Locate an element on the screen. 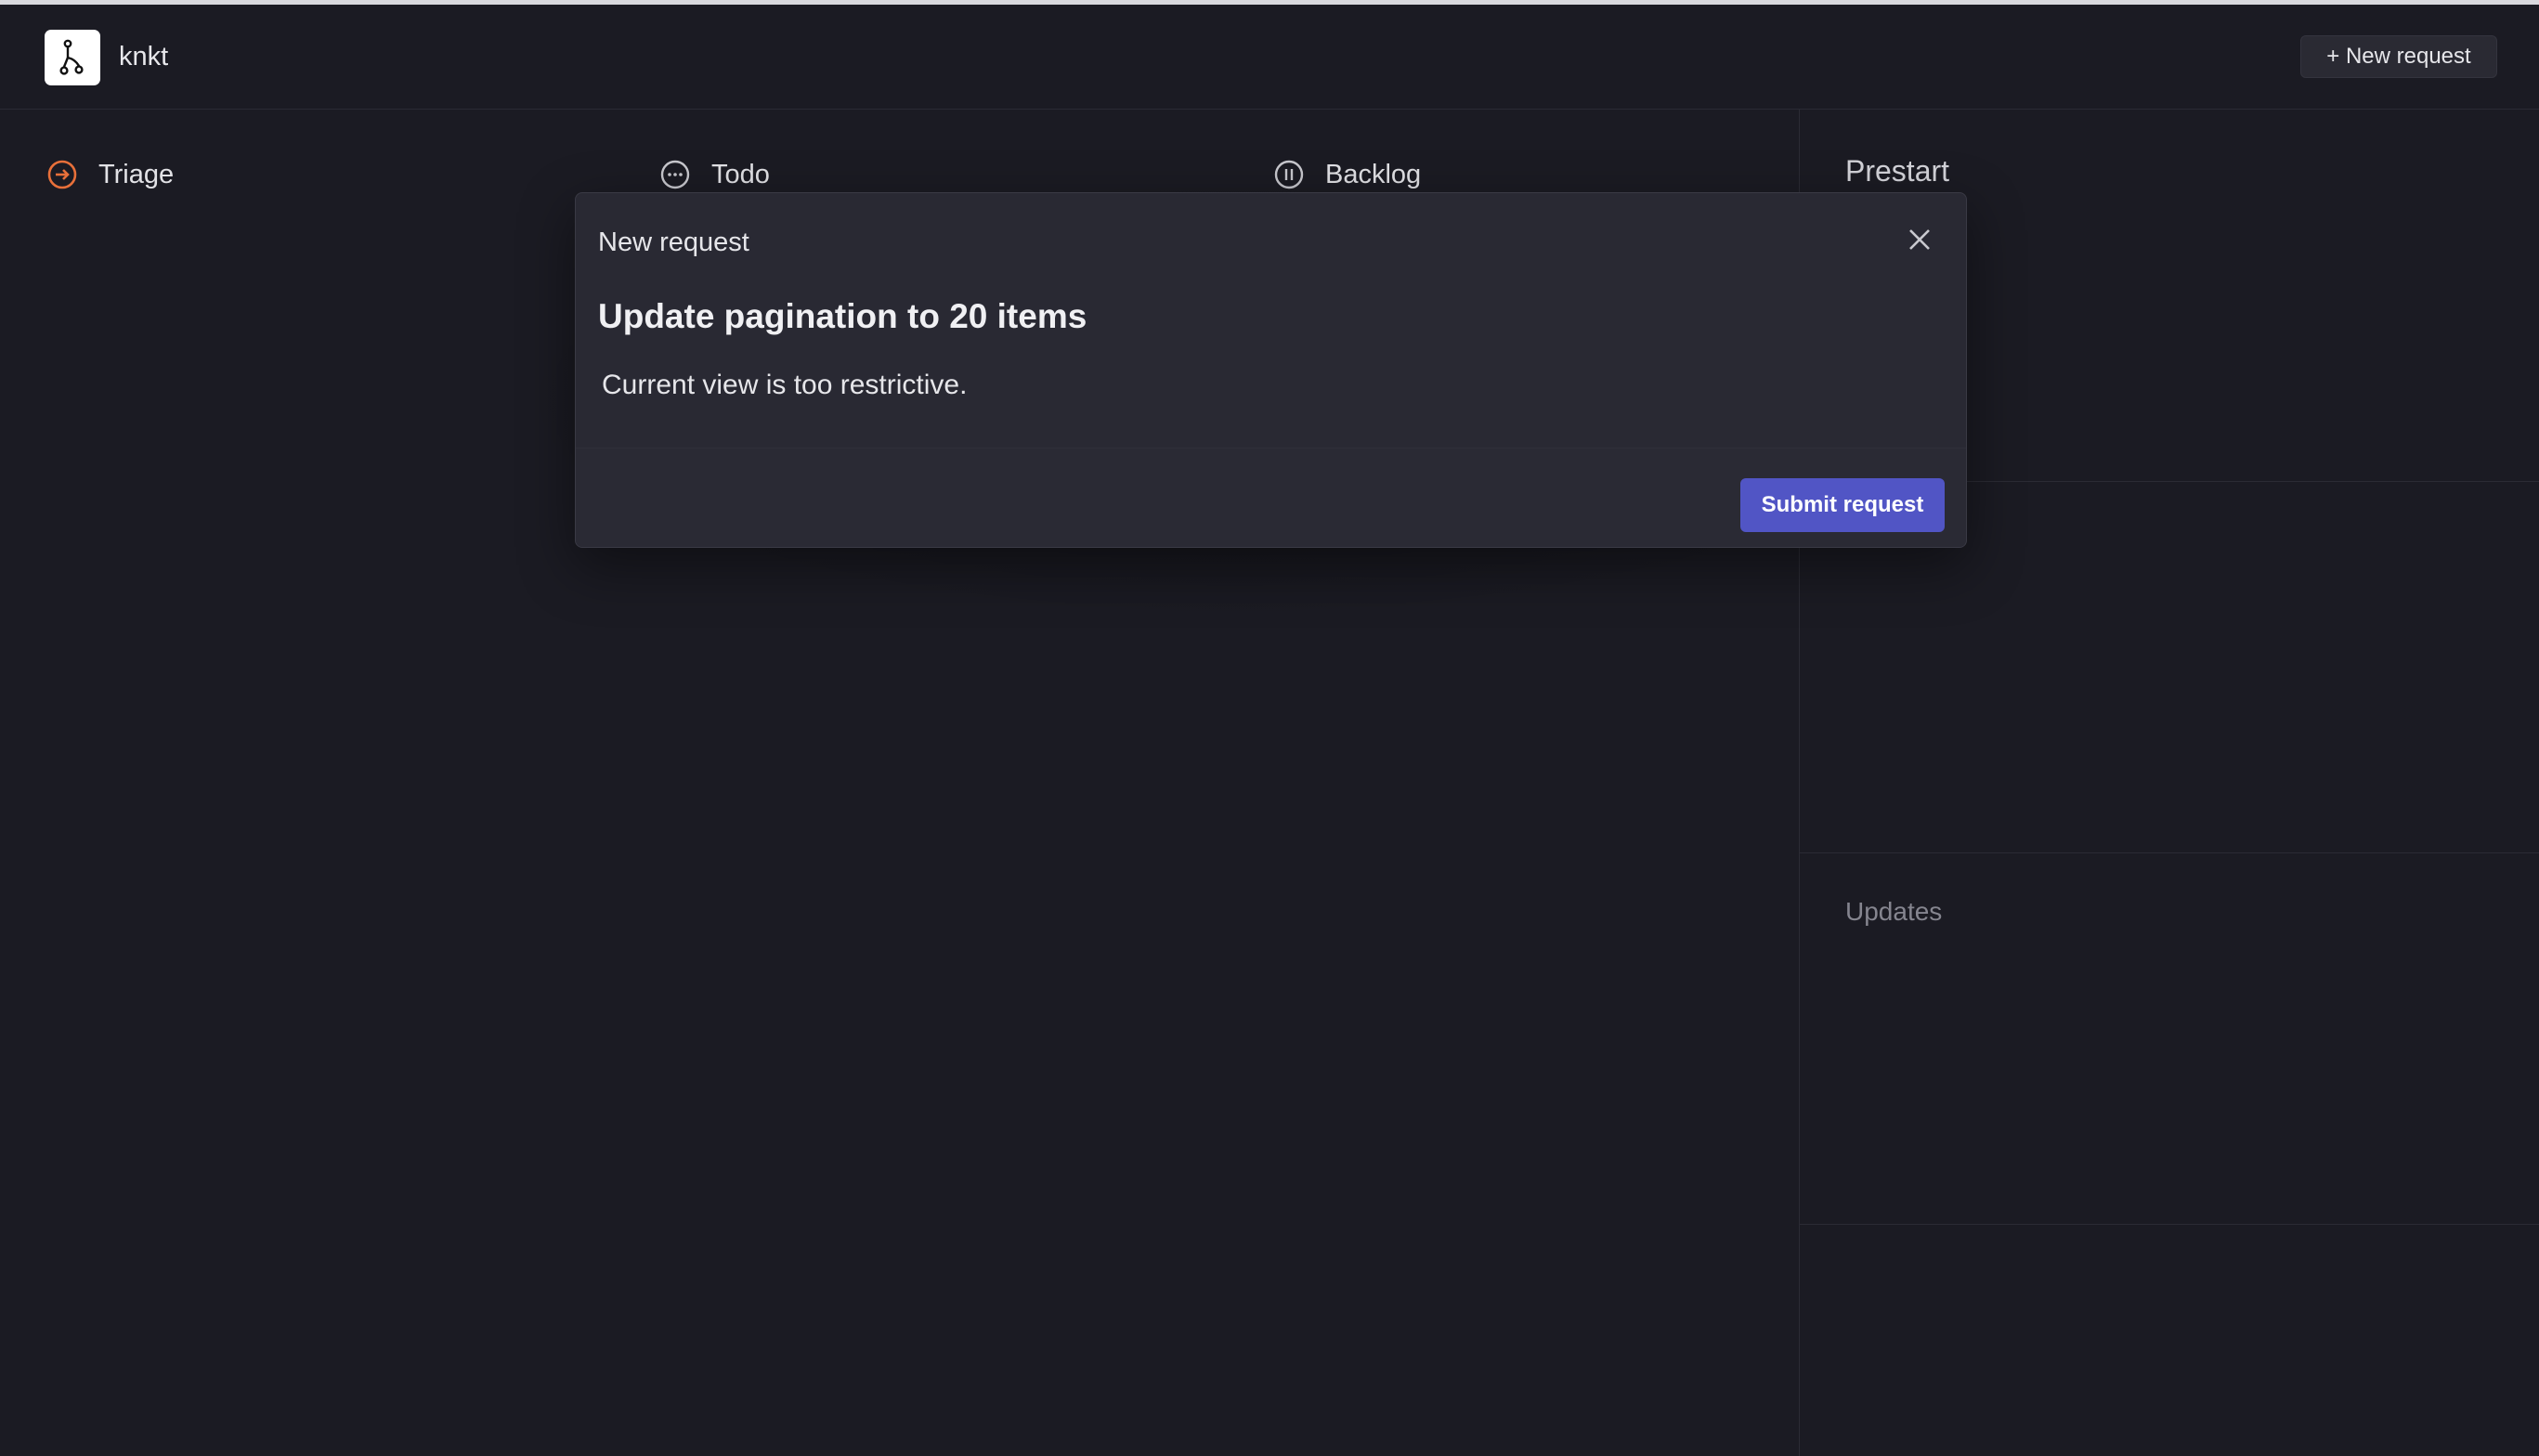 Image resolution: width=2539 pixels, height=1456 pixels. app-logo is located at coordinates (73, 57).